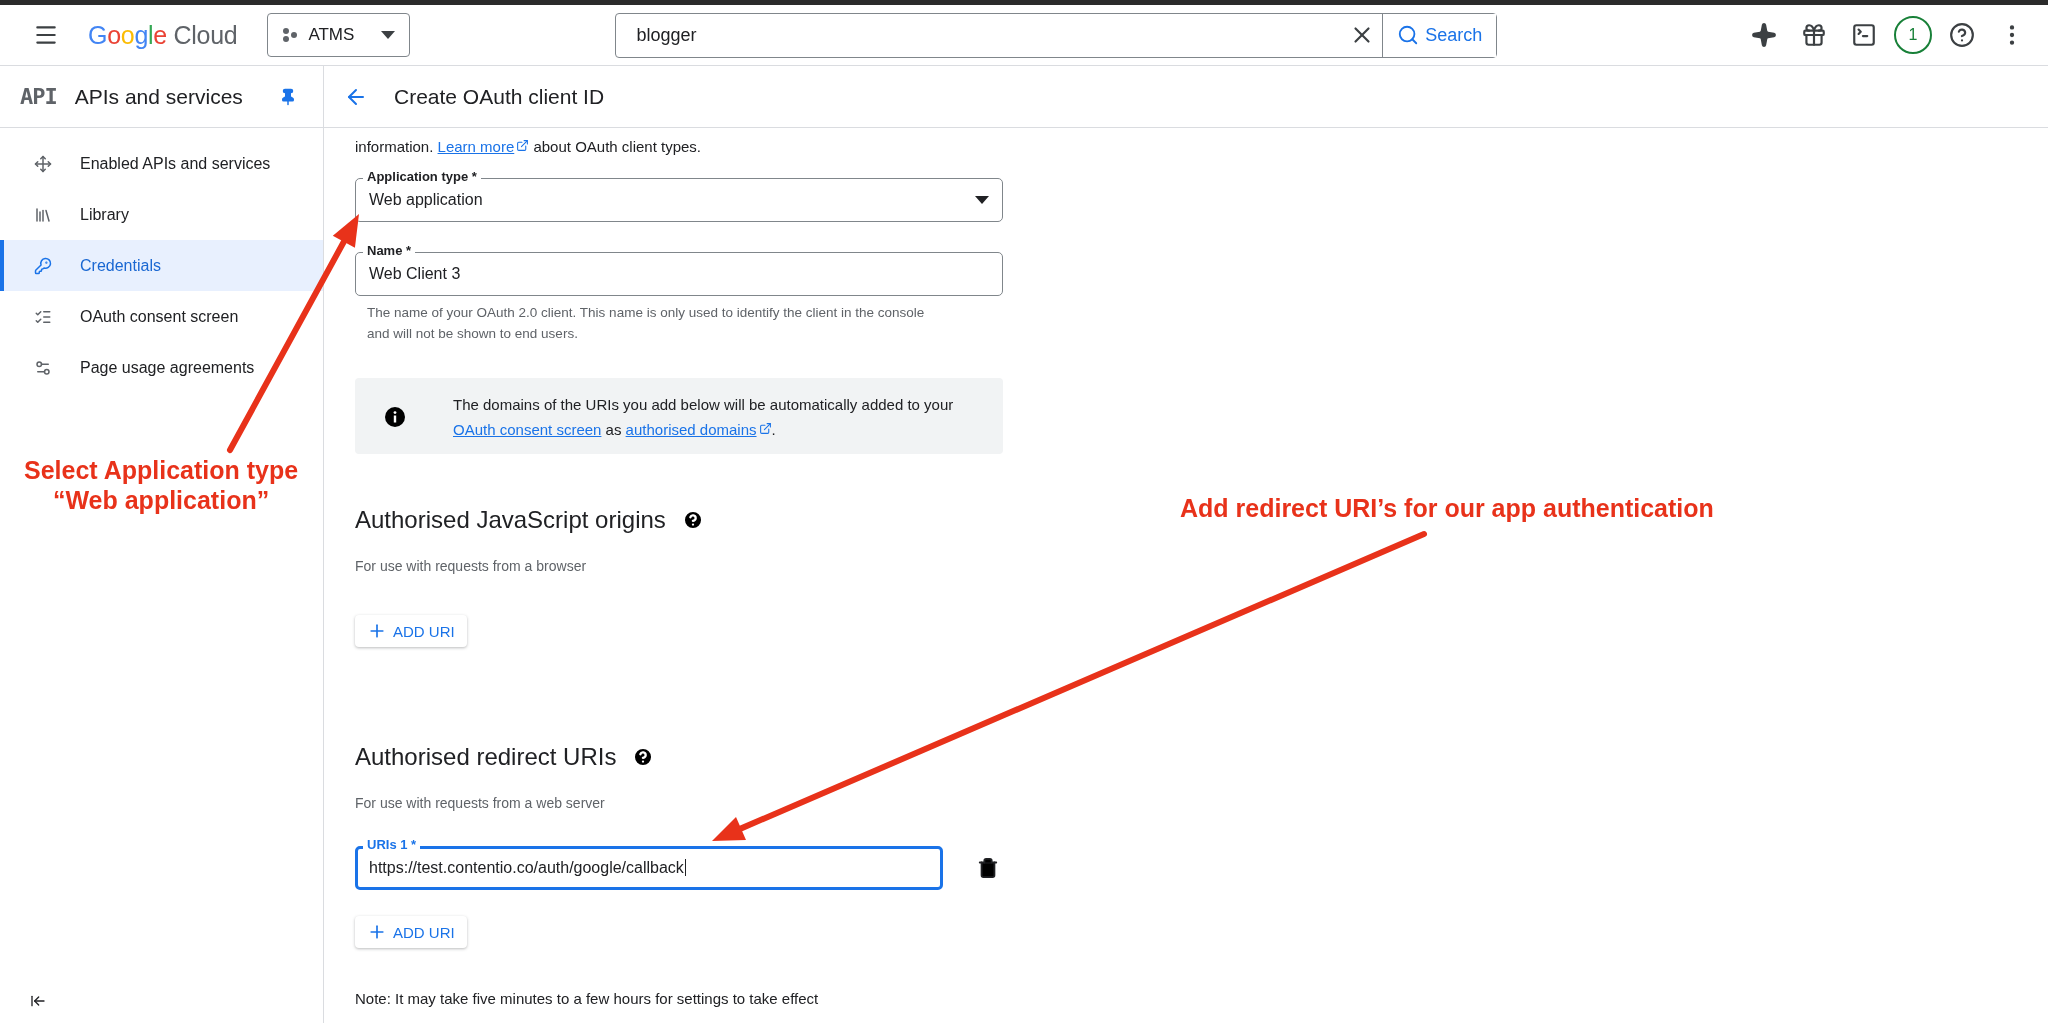 This screenshot has width=2048, height=1023. Describe the element at coordinates (161, 163) in the screenshot. I see `sidebar-item: Enabled APIs and services` at that location.